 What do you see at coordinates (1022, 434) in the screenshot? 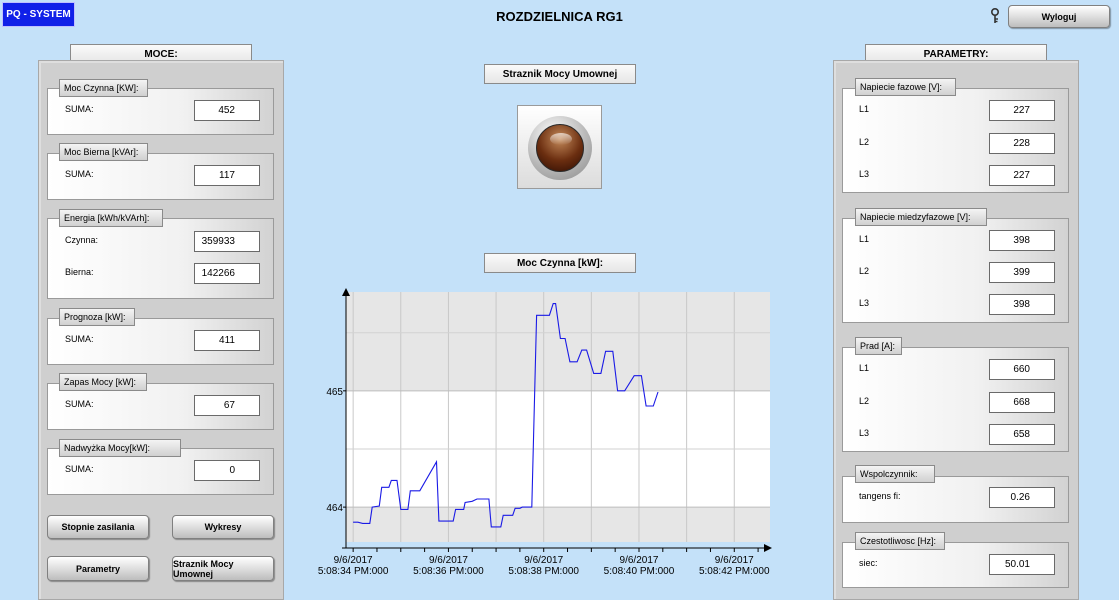
I see `value-field: 658` at bounding box center [1022, 434].